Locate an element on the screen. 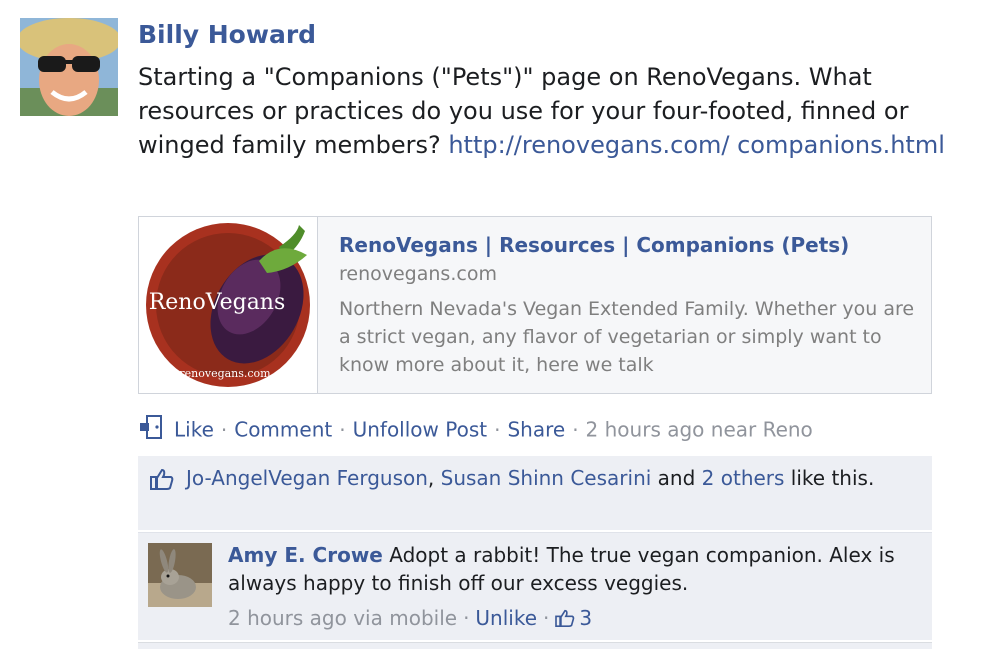 The image size is (982, 649). author-avatar is located at coordinates (69, 67).